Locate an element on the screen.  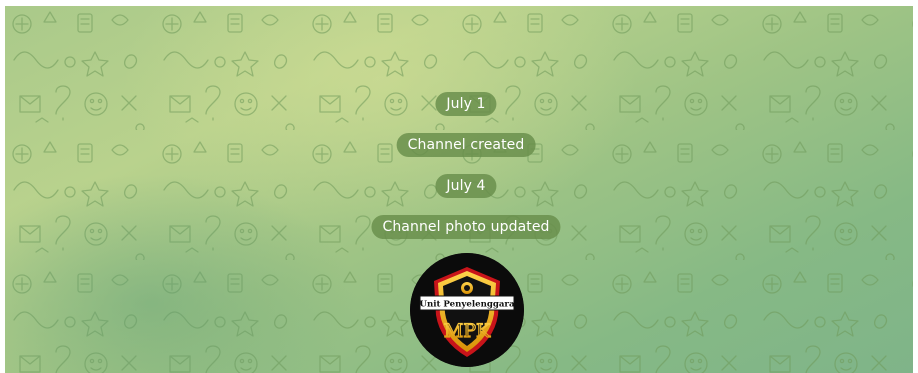
date-divider: July 4 is located at coordinates (466, 186).